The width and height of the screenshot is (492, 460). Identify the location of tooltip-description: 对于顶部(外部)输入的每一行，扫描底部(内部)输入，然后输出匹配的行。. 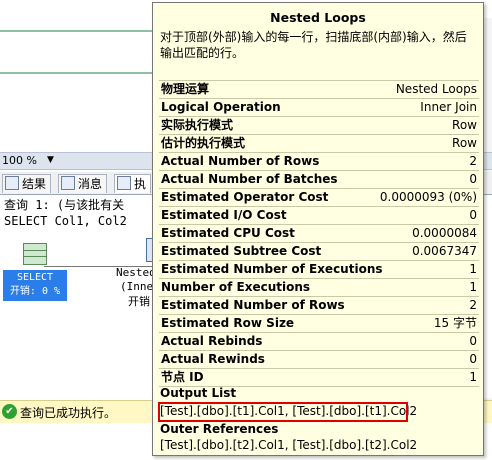
(313, 45).